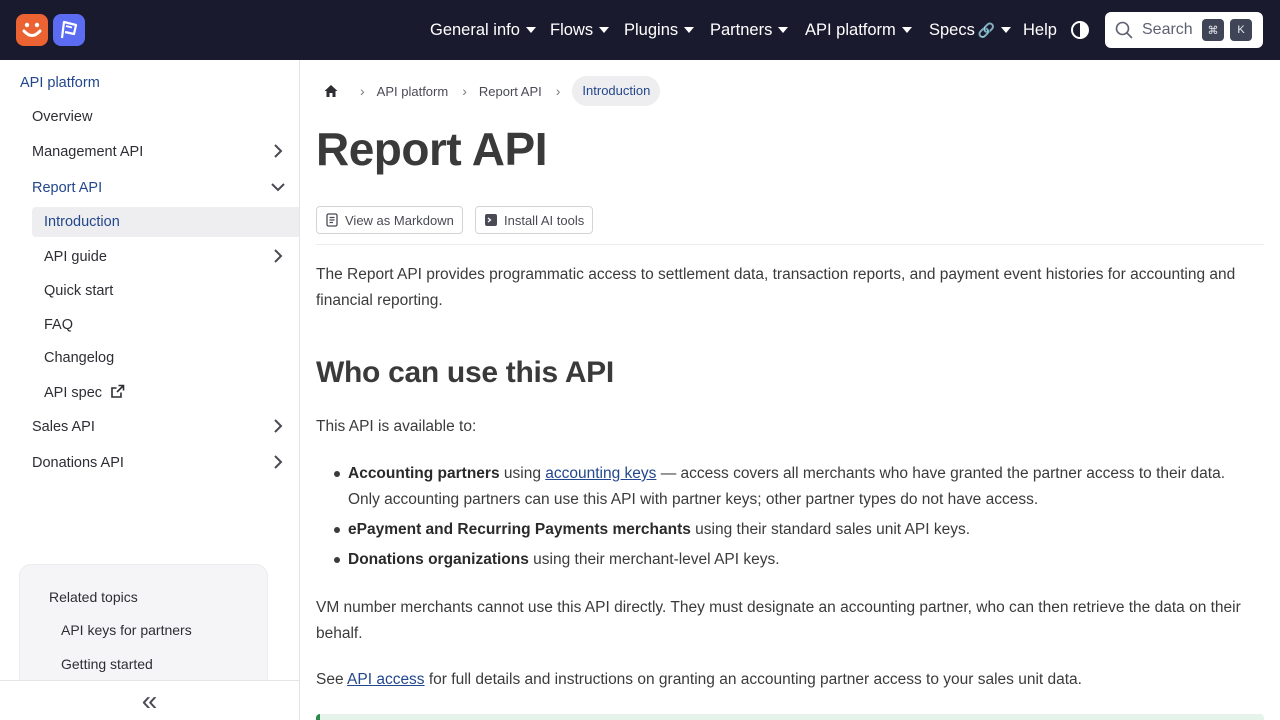 Image resolution: width=1280 pixels, height=720 pixels. What do you see at coordinates (616, 91) in the screenshot?
I see `breadcrumb-current: Introduction` at bounding box center [616, 91].